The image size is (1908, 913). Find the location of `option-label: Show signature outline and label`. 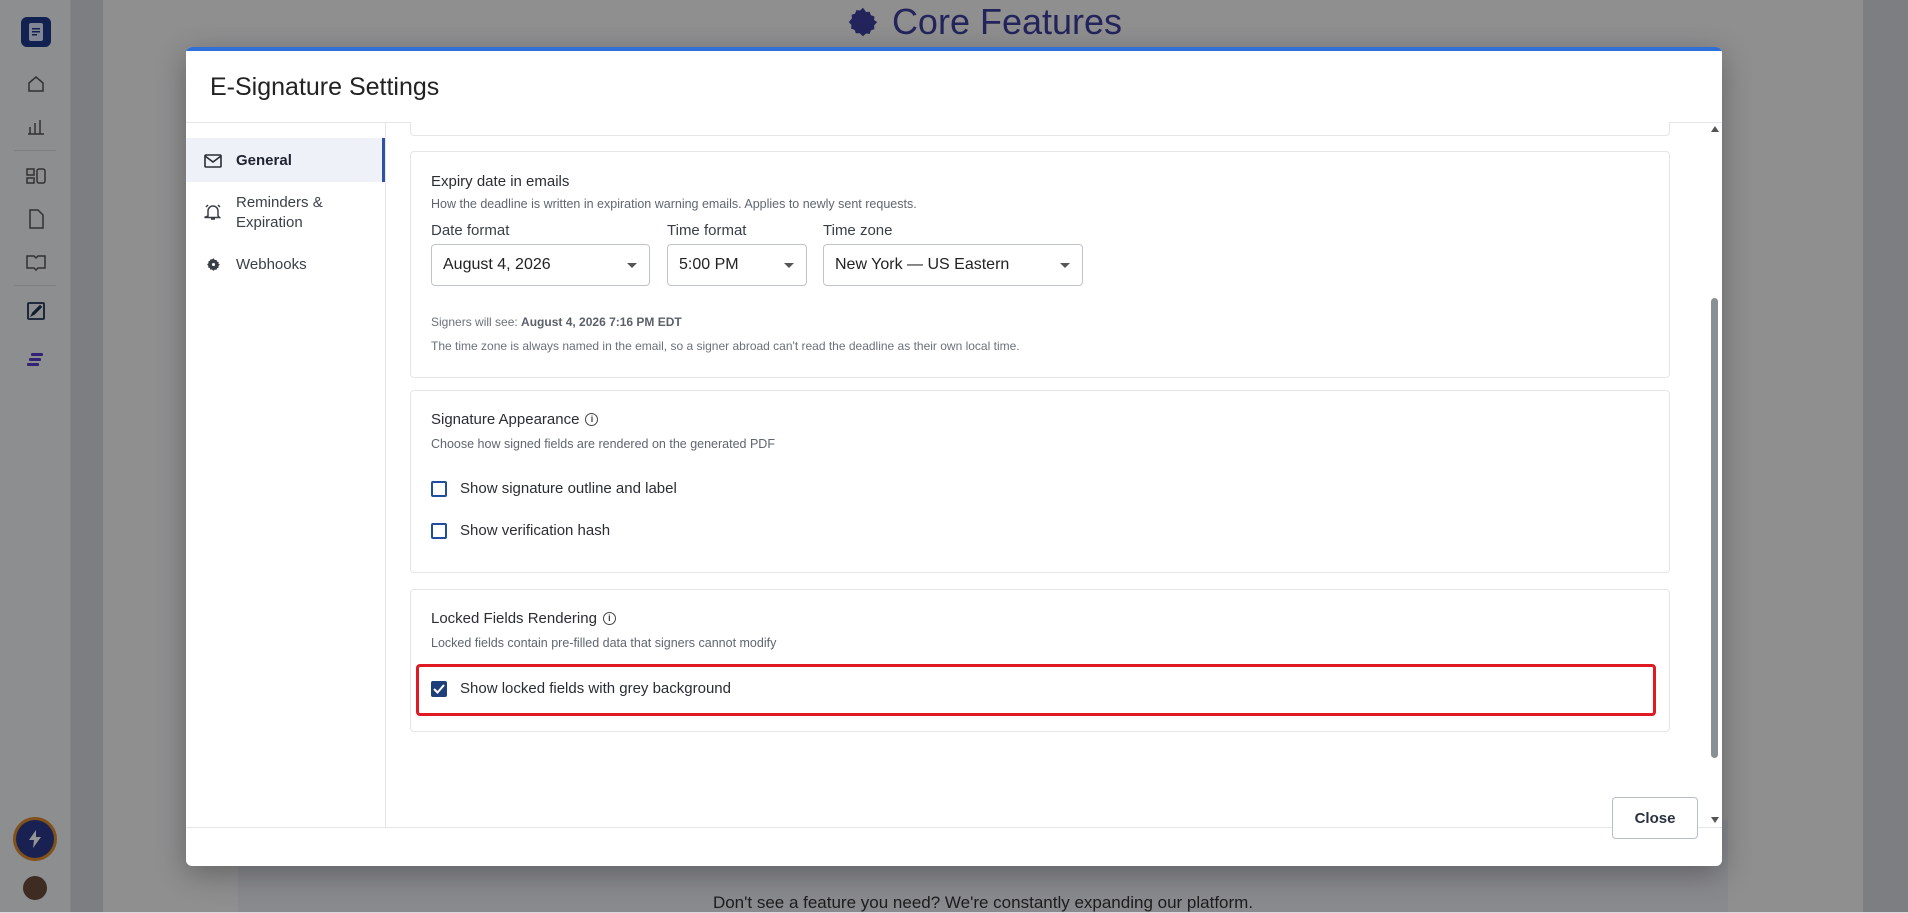

option-label: Show signature outline and label is located at coordinates (568, 488).